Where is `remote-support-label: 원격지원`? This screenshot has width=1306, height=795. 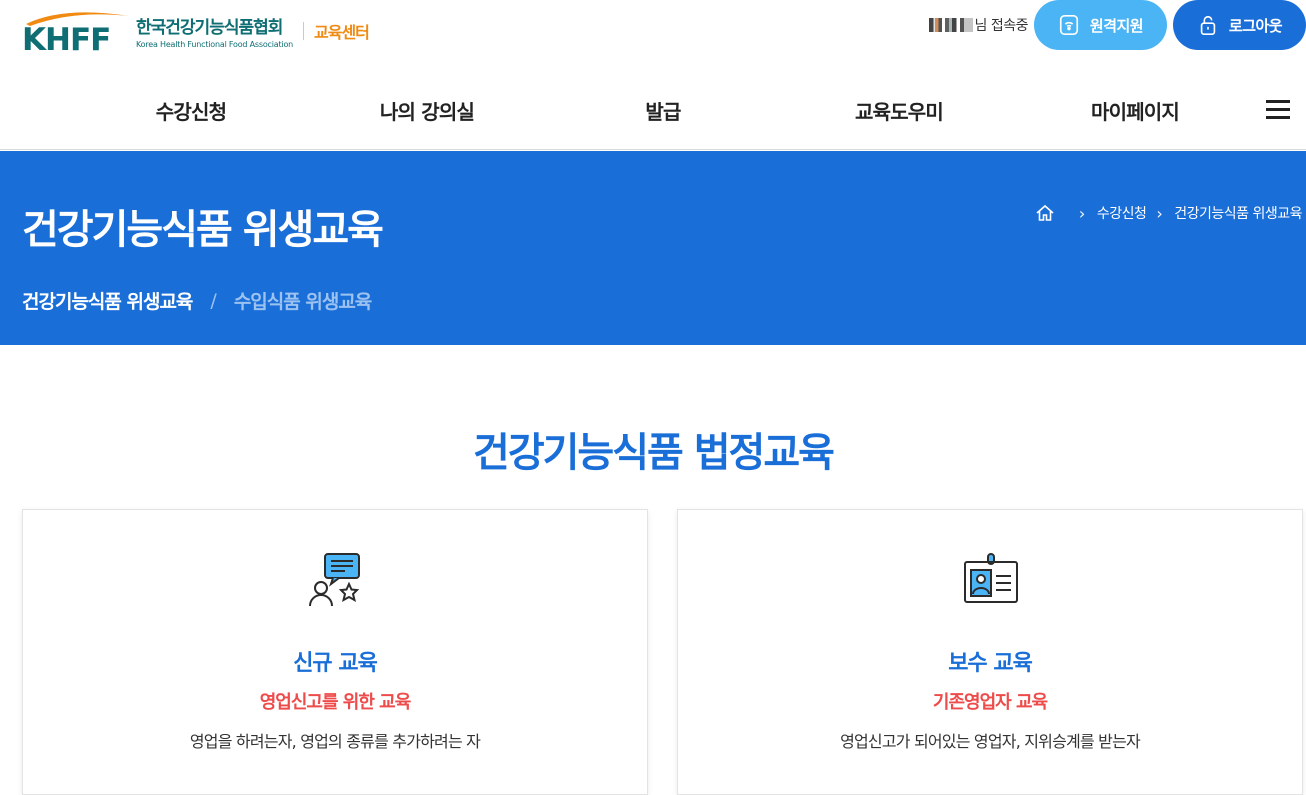 remote-support-label: 원격지원 is located at coordinates (1116, 25).